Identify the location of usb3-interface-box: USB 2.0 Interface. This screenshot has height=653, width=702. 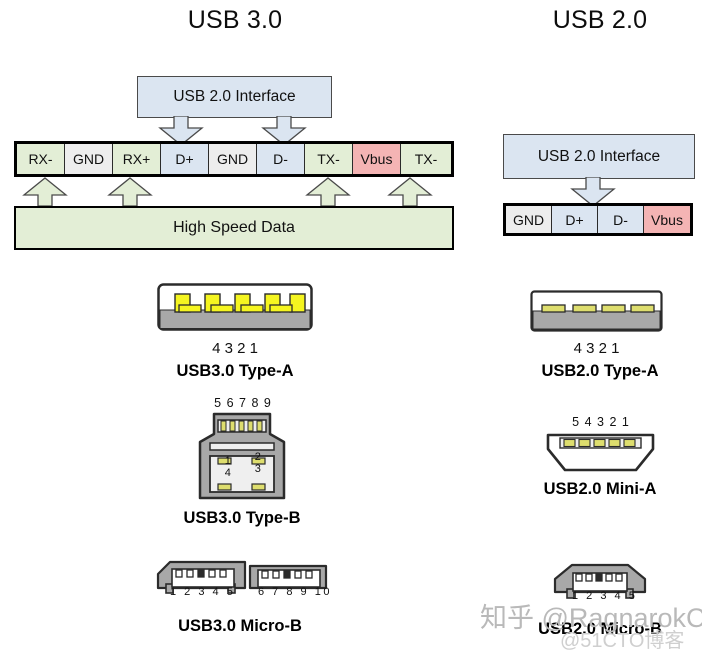
(234, 97).